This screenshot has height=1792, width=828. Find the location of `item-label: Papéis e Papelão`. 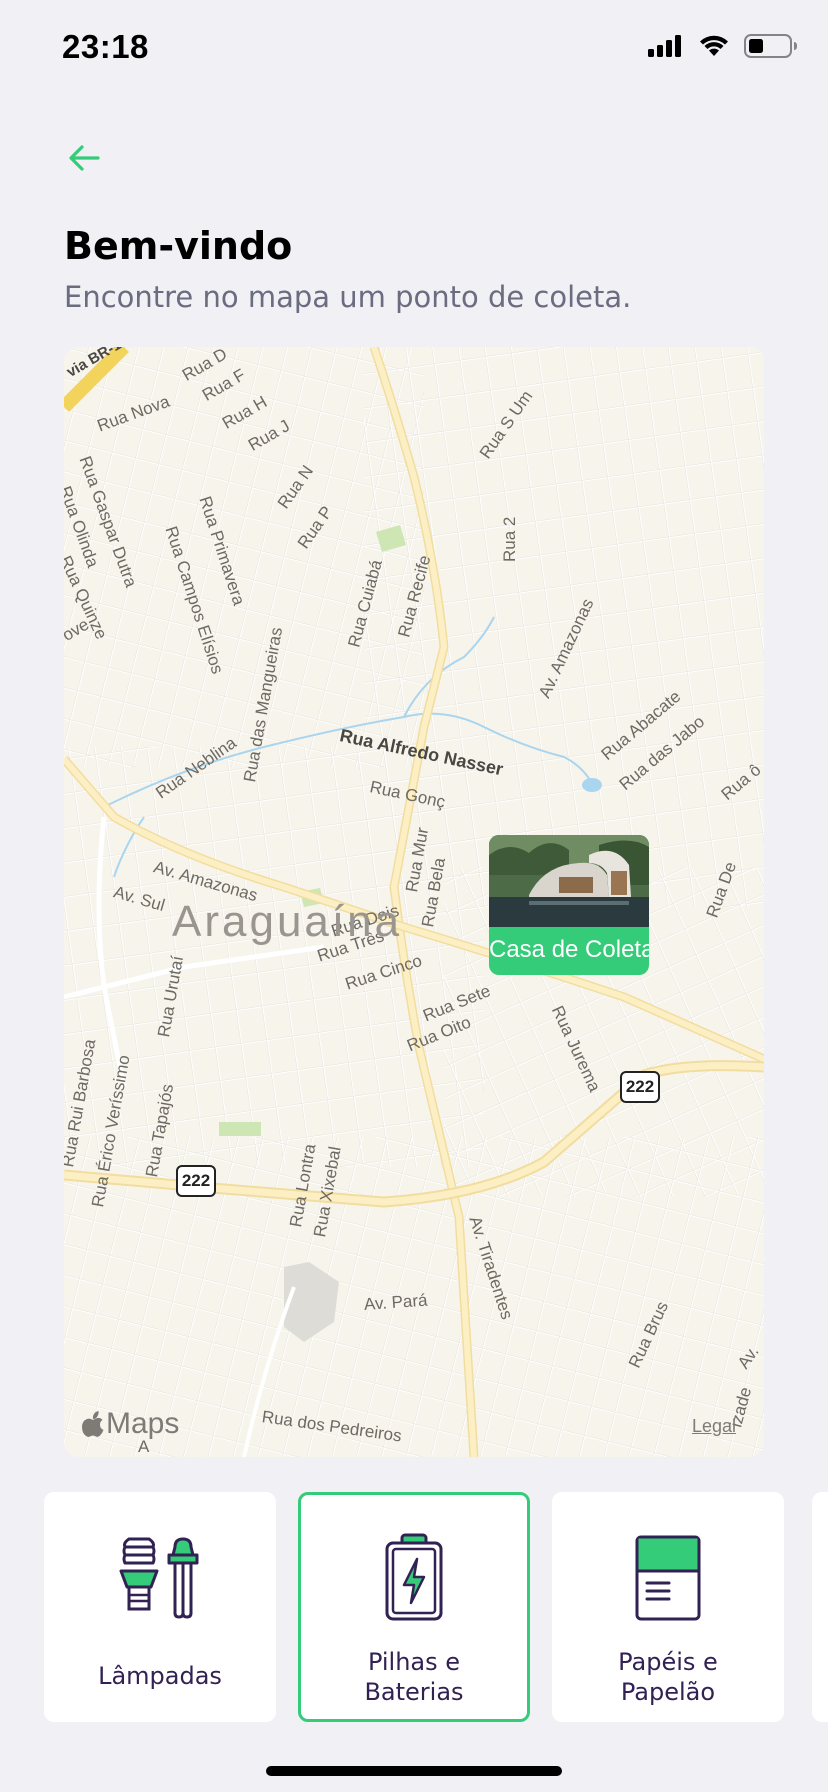

item-label: Papéis e Papelão is located at coordinates (668, 1677).